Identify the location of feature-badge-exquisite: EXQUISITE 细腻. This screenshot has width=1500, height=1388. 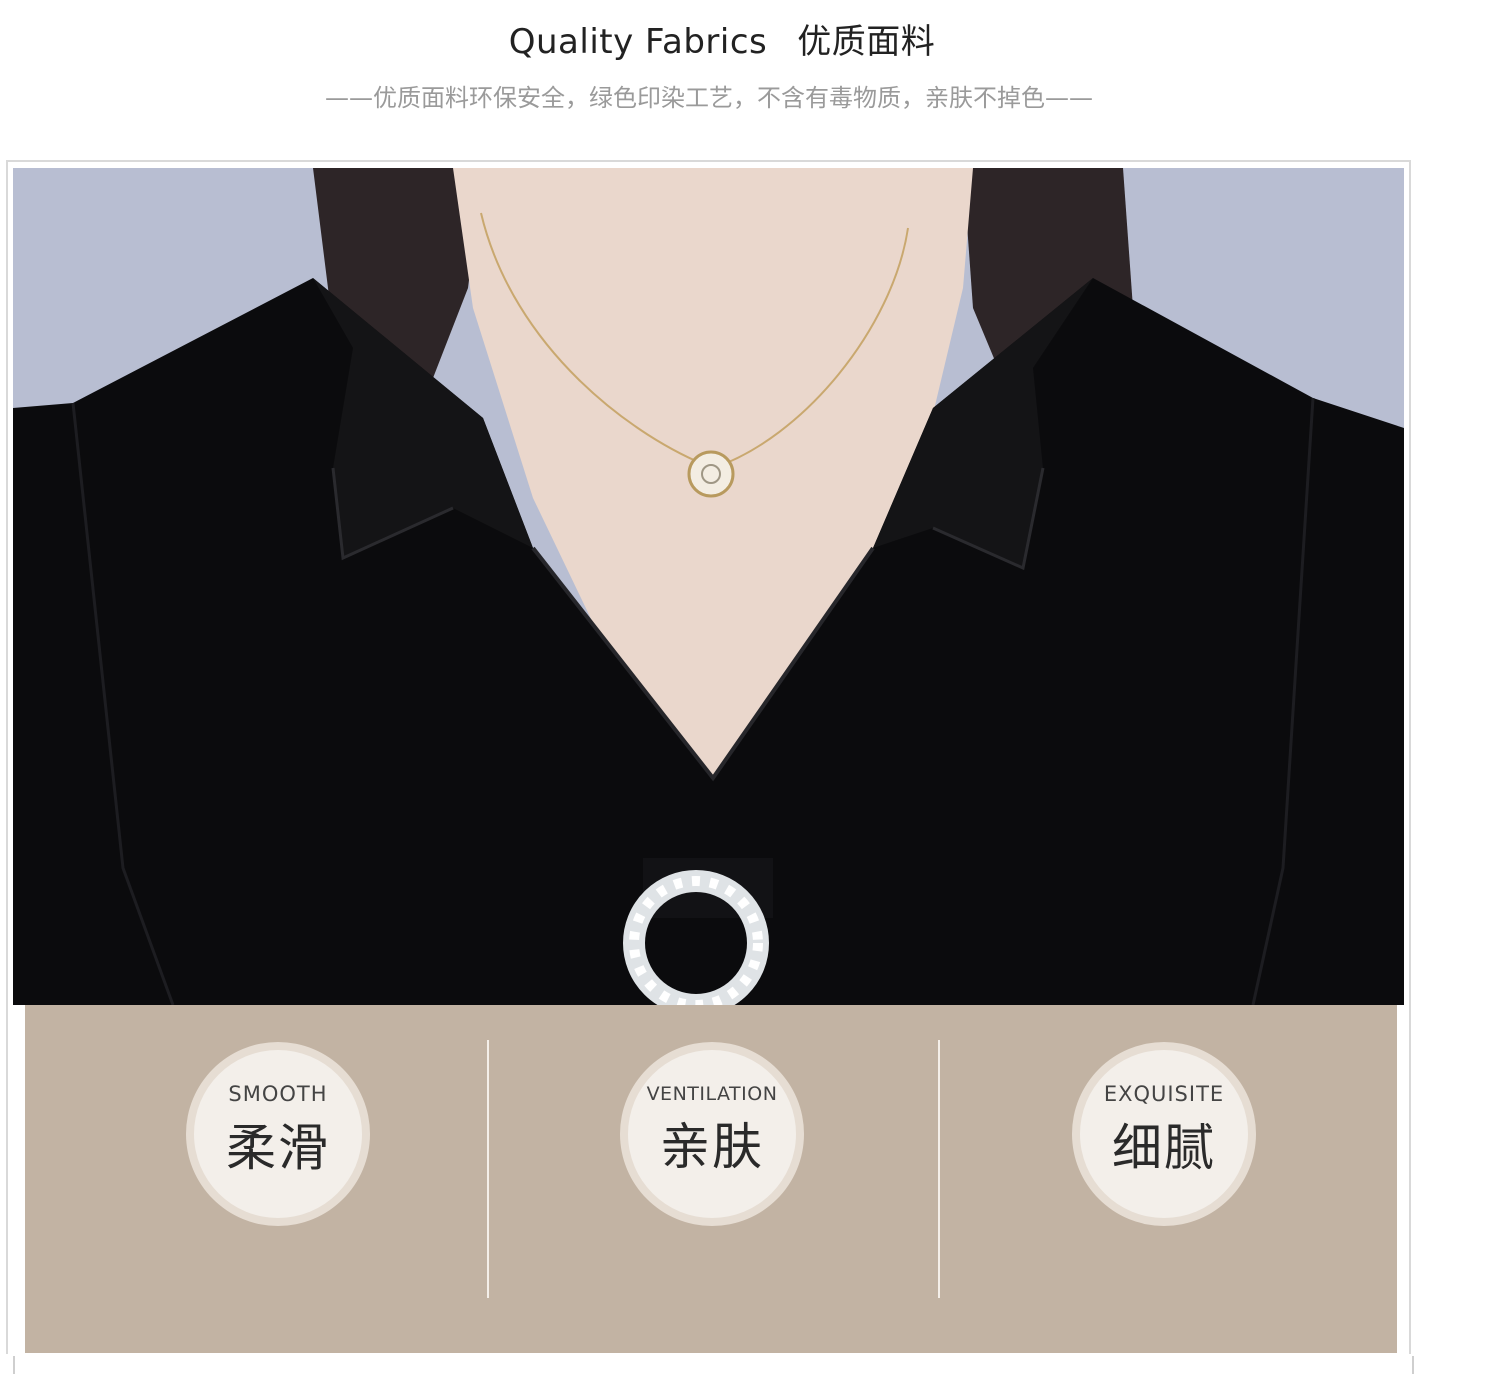
(1164, 1134).